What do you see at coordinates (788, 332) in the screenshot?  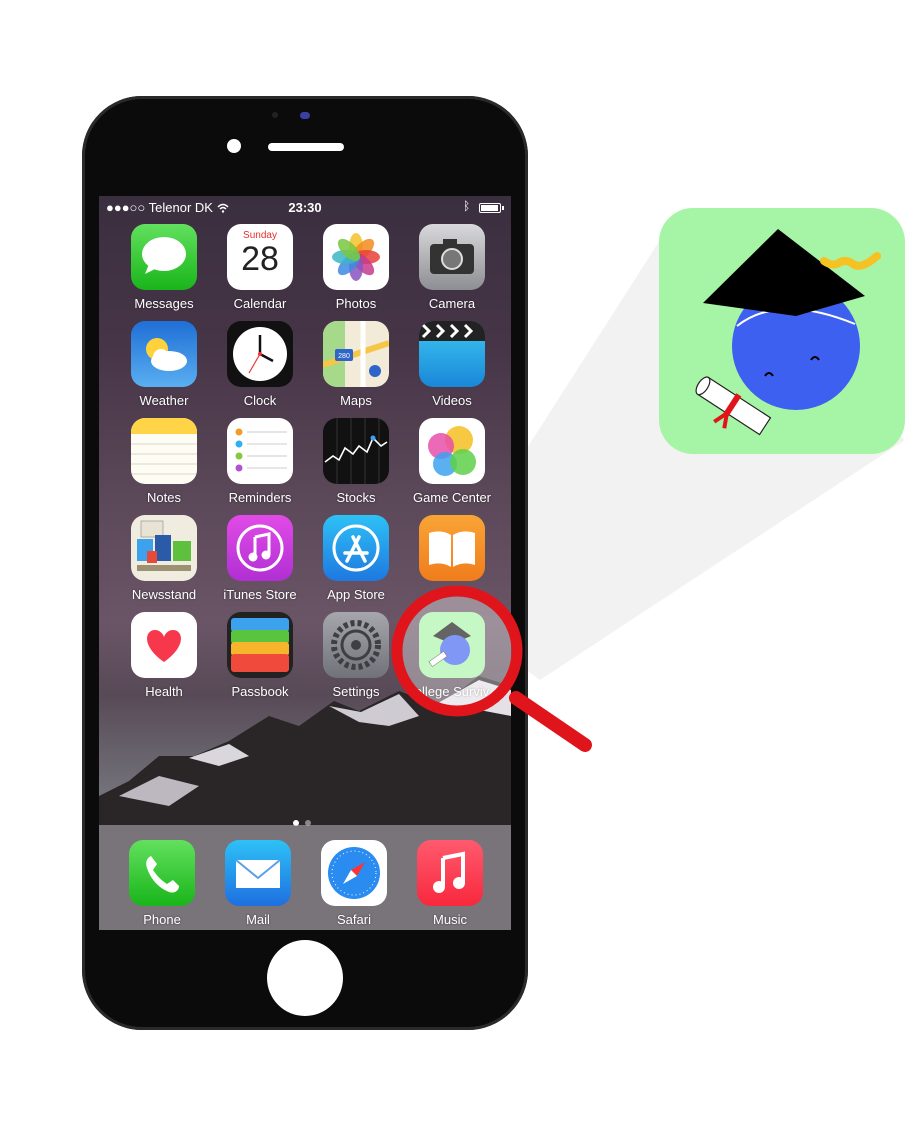 I see `graduate-mascot-icon` at bounding box center [788, 332].